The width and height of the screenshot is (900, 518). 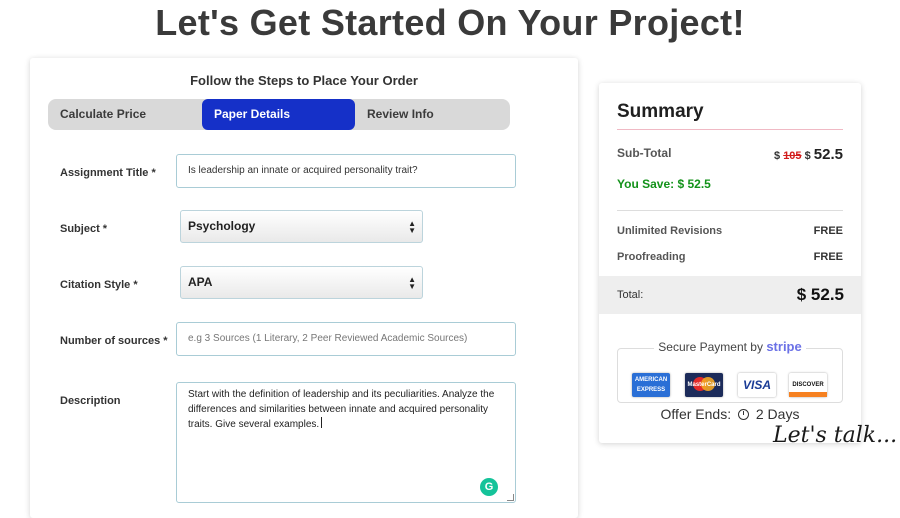 What do you see at coordinates (660, 111) in the screenshot?
I see `summary-title: Summary` at bounding box center [660, 111].